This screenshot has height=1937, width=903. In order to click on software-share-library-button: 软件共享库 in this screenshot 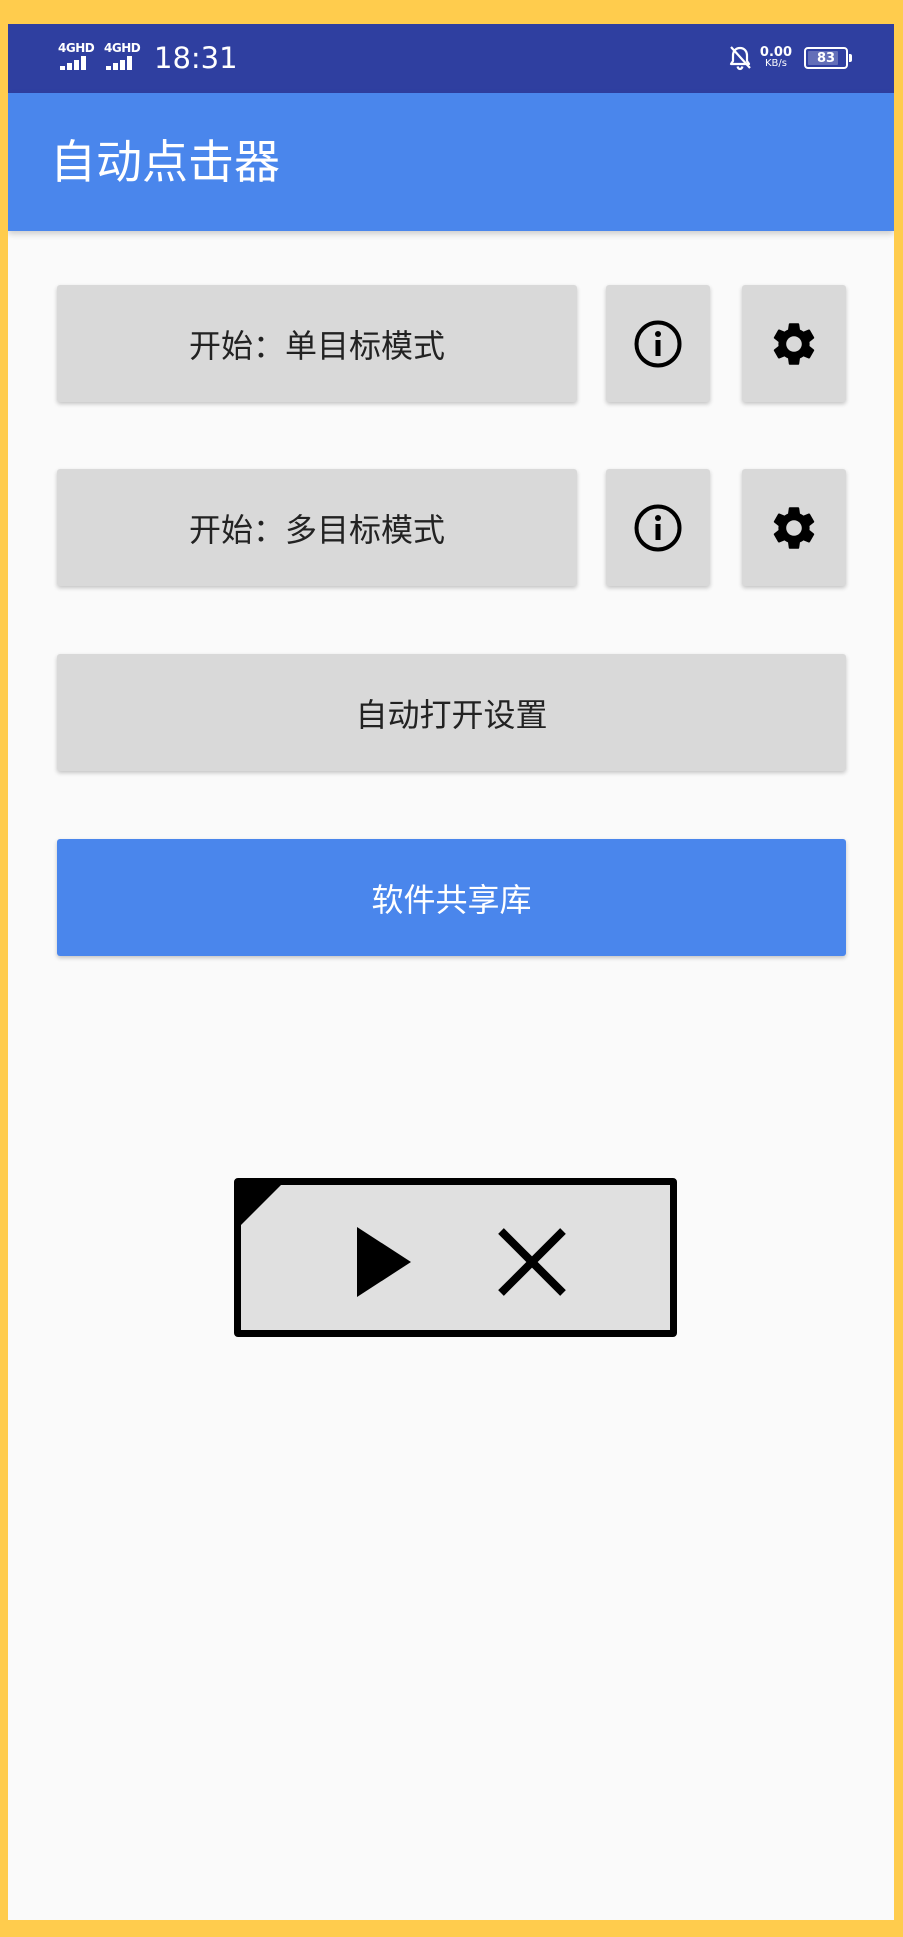, I will do `click(451, 897)`.